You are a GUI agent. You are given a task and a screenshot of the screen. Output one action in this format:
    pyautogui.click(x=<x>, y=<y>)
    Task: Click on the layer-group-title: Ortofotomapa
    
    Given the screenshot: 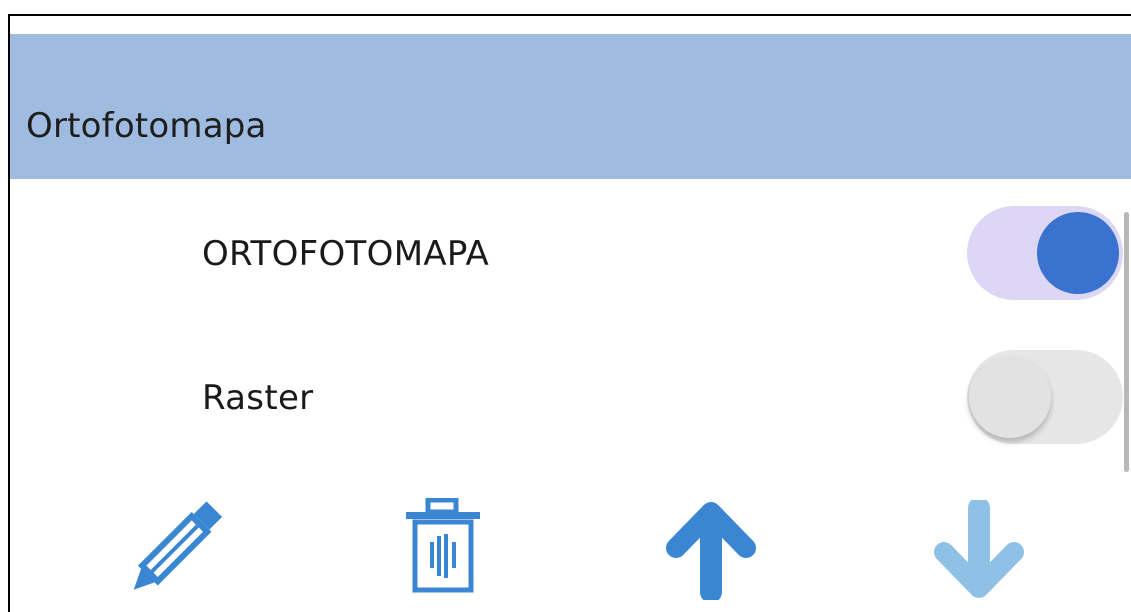 What is the action you would take?
    pyautogui.click(x=146, y=126)
    